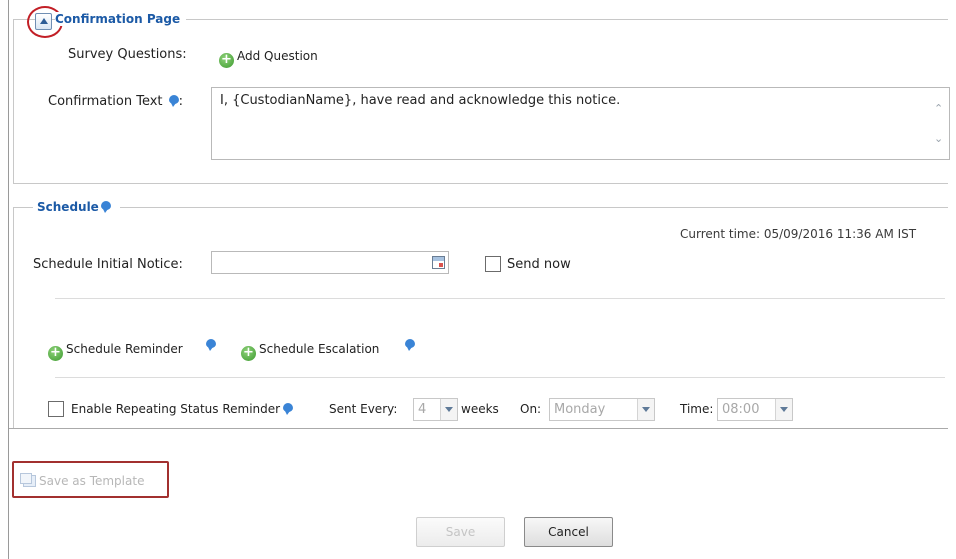 The image size is (956, 559). I want to click on confirmation-section-bottom-border, so click(480, 183).